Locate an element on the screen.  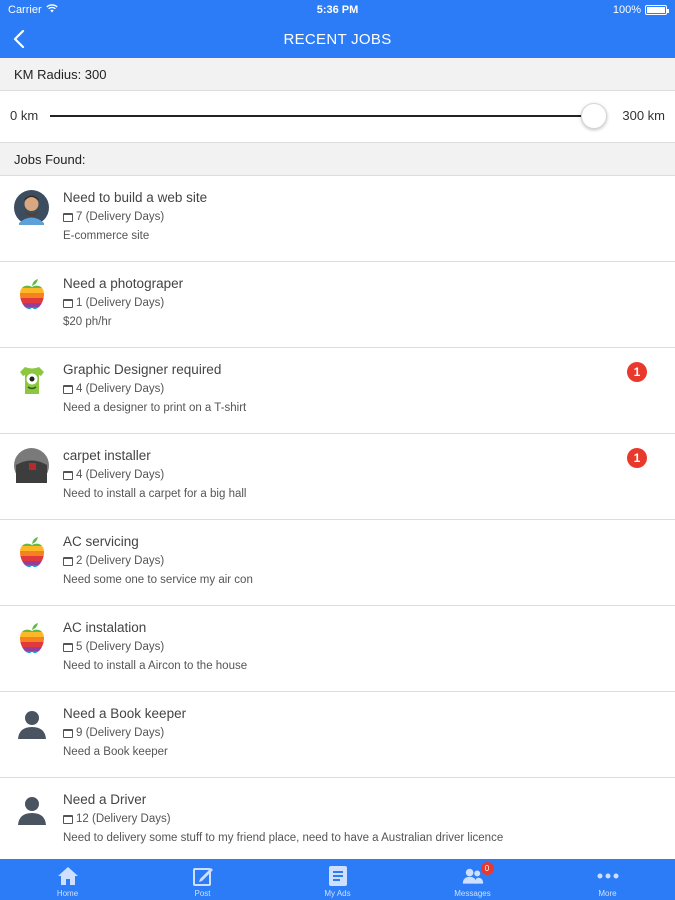
job-delivery-days: 12 (Delivery Days) is located at coordinates (117, 819).